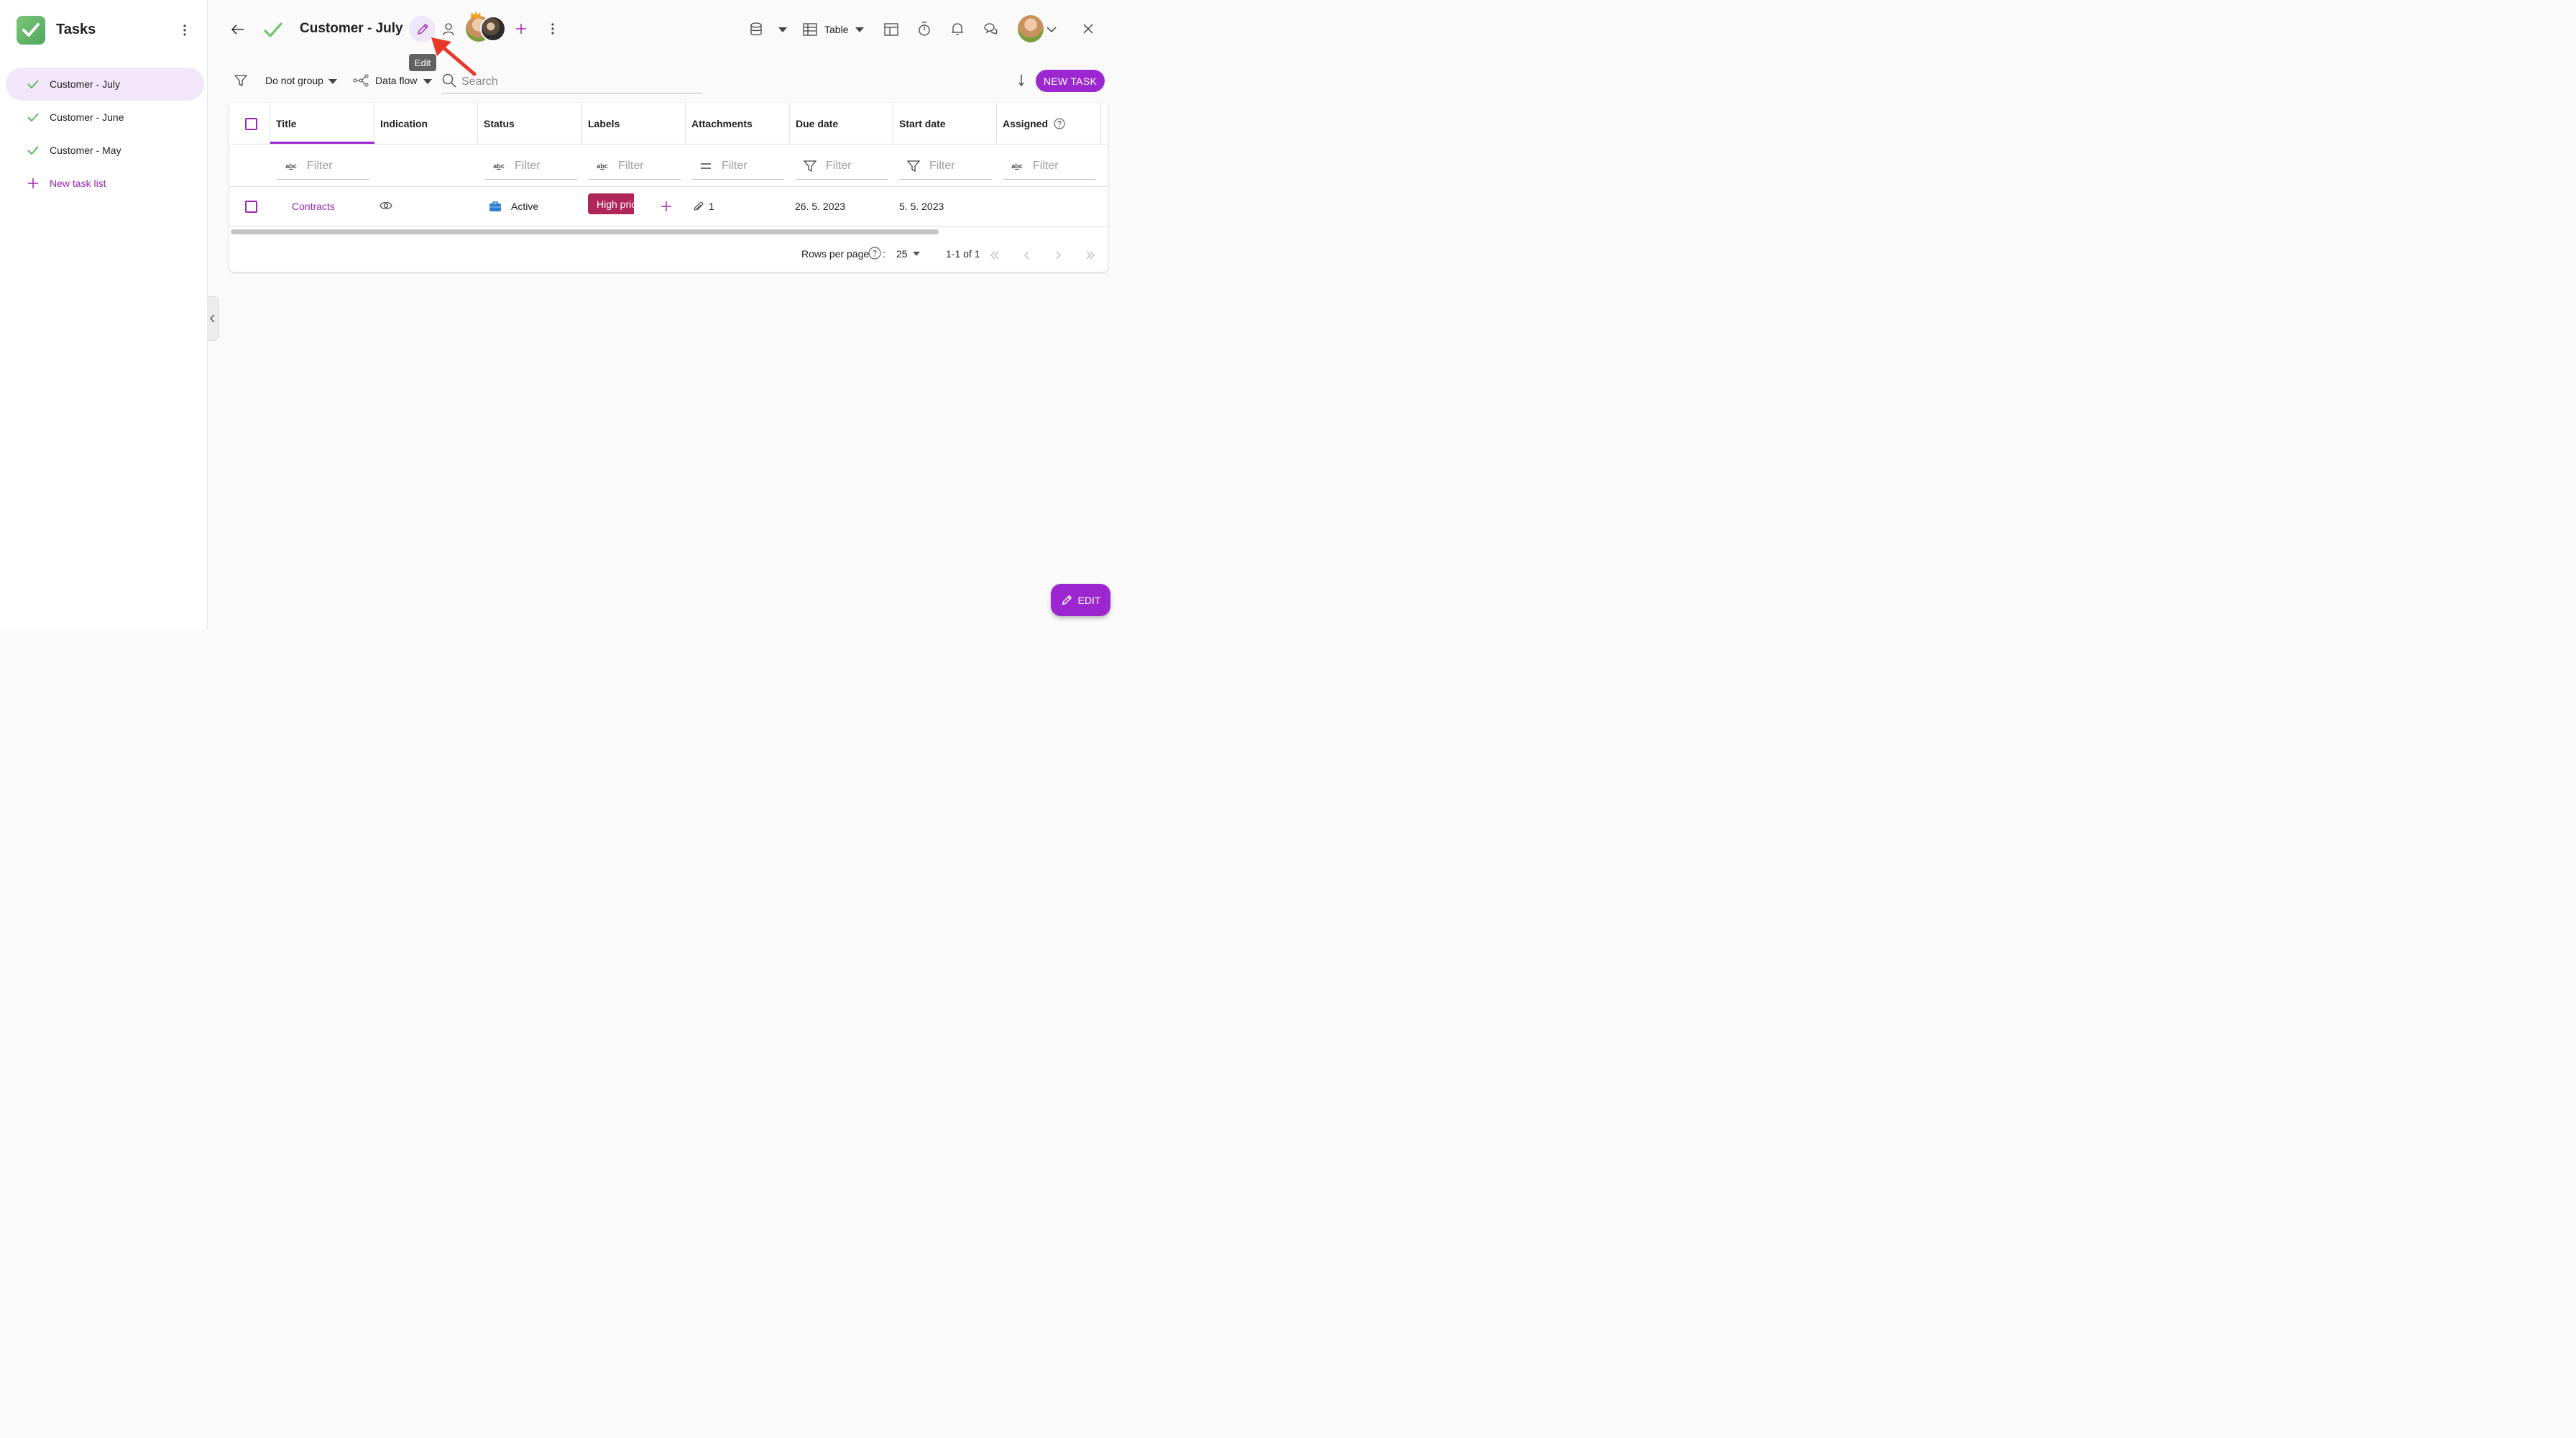  Describe the element at coordinates (335, 166) in the screenshot. I see `title-filter-input` at that location.